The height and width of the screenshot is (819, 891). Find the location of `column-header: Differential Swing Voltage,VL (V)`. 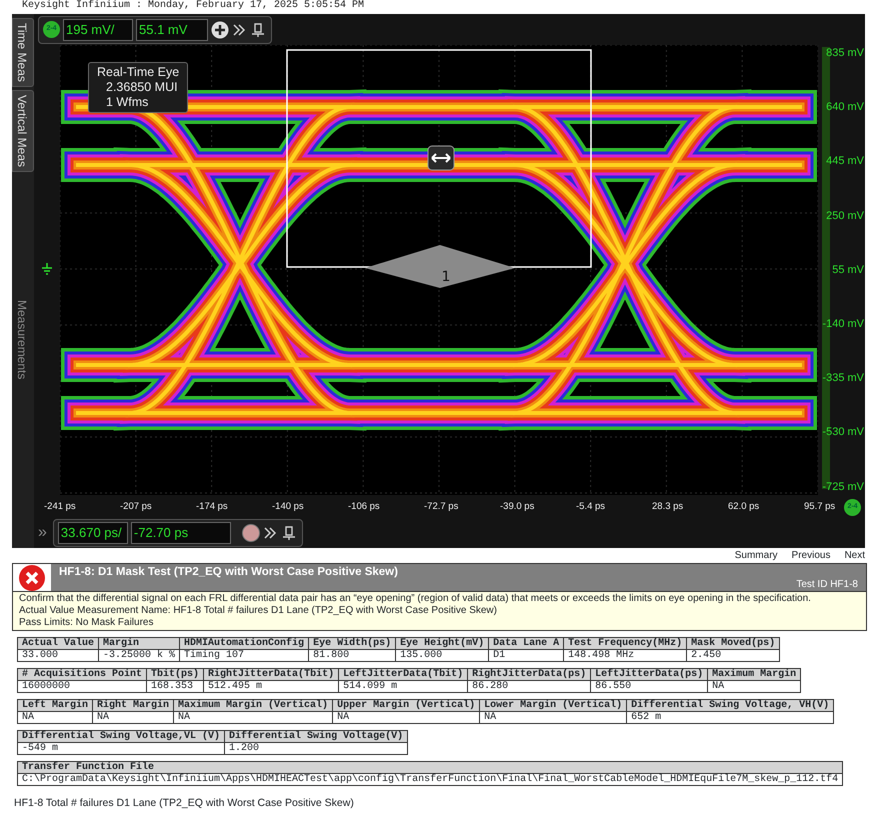

column-header: Differential Swing Voltage,VL (V) is located at coordinates (121, 736).